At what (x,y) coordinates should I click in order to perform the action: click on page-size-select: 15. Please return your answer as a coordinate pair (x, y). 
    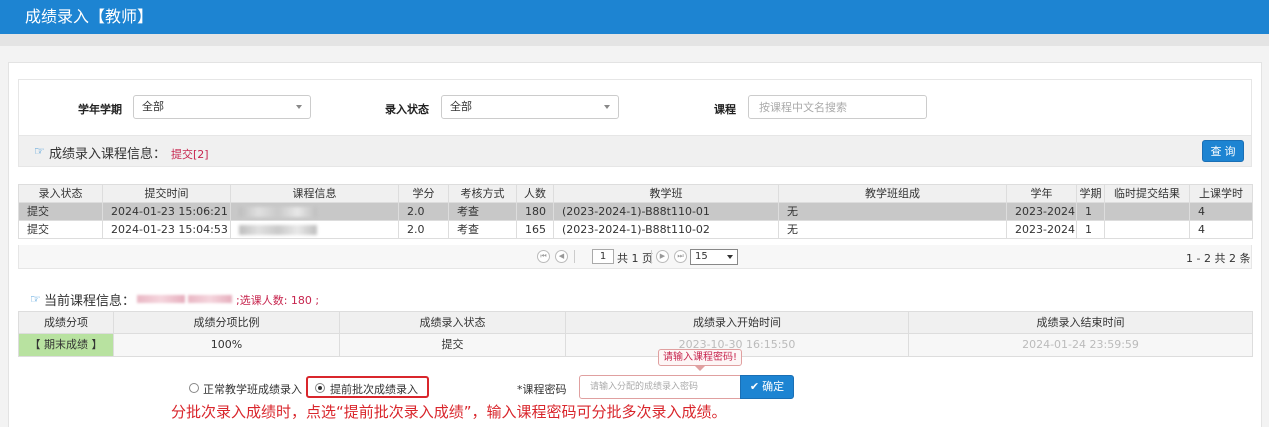
    Looking at the image, I should click on (714, 257).